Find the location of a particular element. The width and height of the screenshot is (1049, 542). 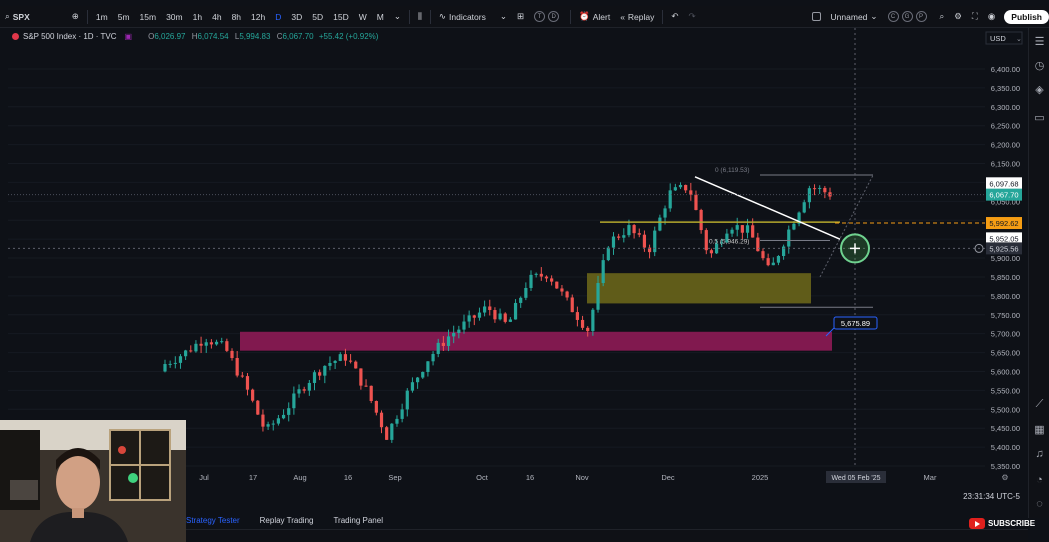

interval-1m: 1m is located at coordinates (102, 16).